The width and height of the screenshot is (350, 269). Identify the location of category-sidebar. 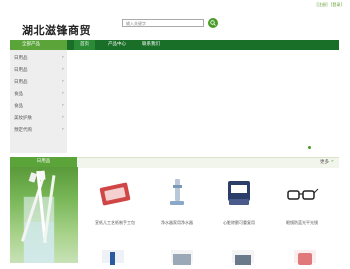
(38, 101).